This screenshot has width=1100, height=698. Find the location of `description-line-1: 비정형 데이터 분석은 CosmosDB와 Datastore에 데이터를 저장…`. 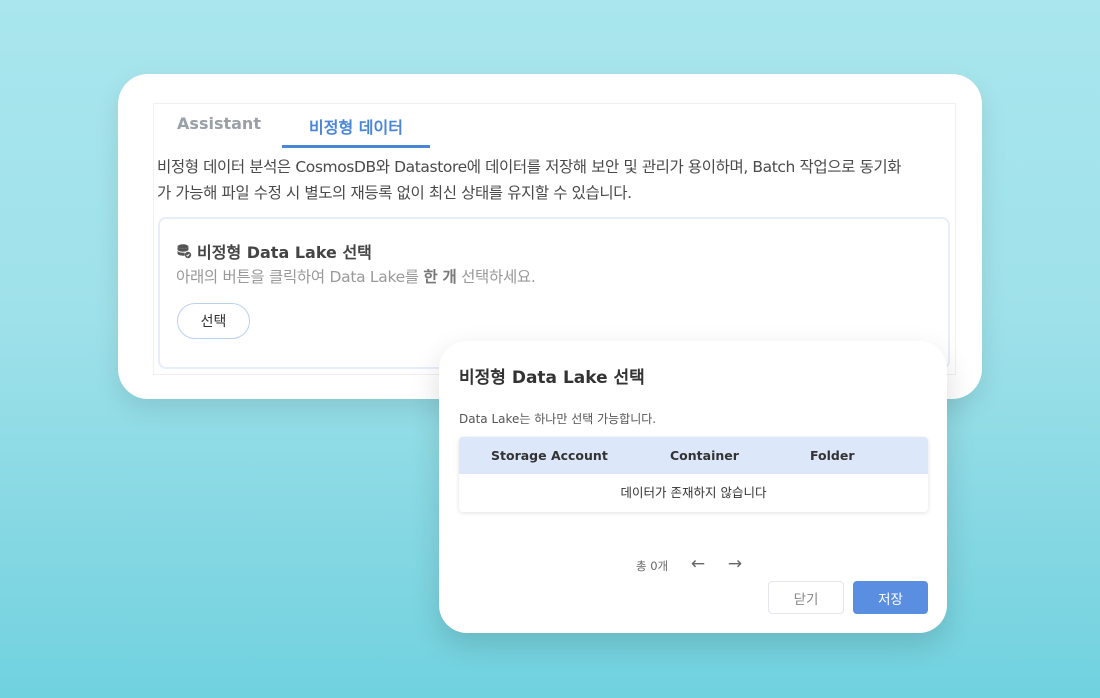

description-line-1: 비정형 데이터 분석은 CosmosDB와 Datastore에 데이터를 저장… is located at coordinates (529, 167).